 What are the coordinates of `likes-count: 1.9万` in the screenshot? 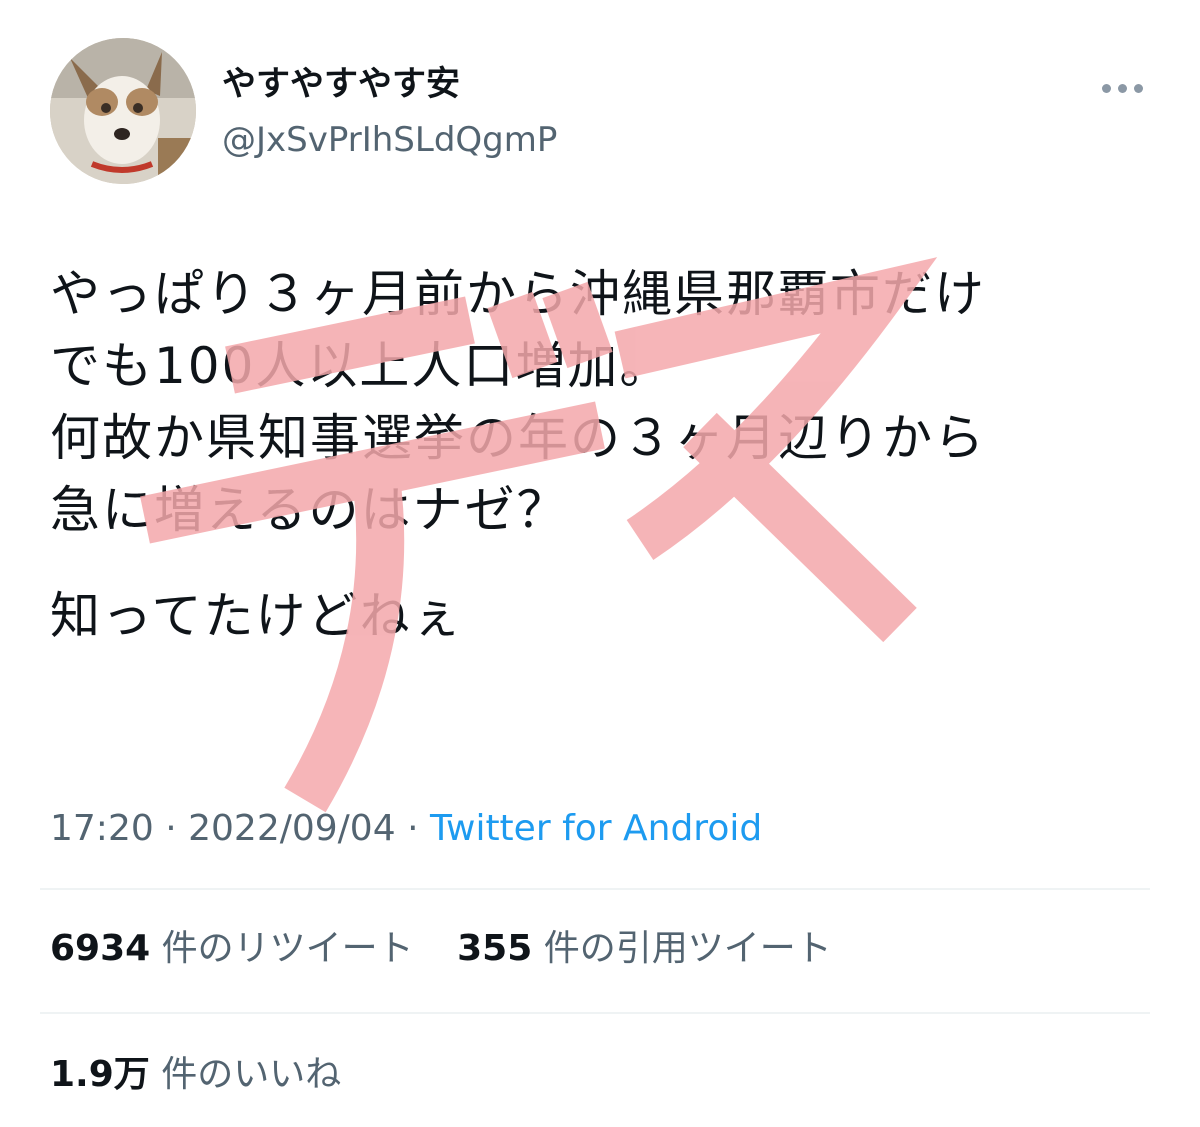 It's located at (100, 1074).